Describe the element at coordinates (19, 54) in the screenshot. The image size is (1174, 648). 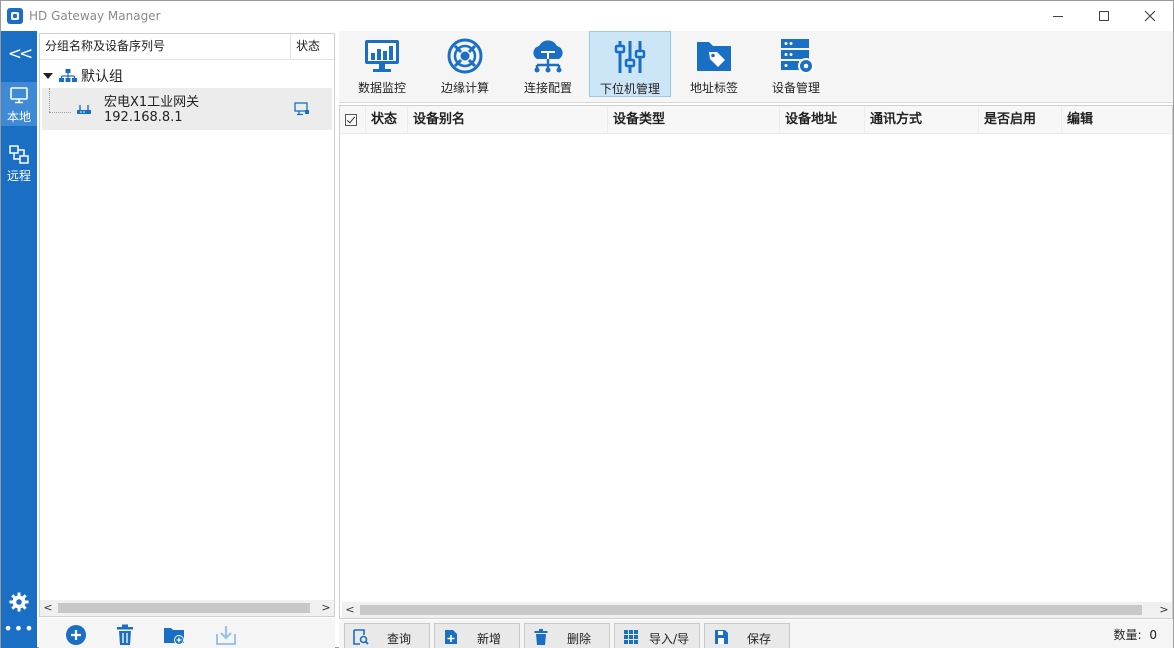
I see `collapse-rail-button: <<` at that location.